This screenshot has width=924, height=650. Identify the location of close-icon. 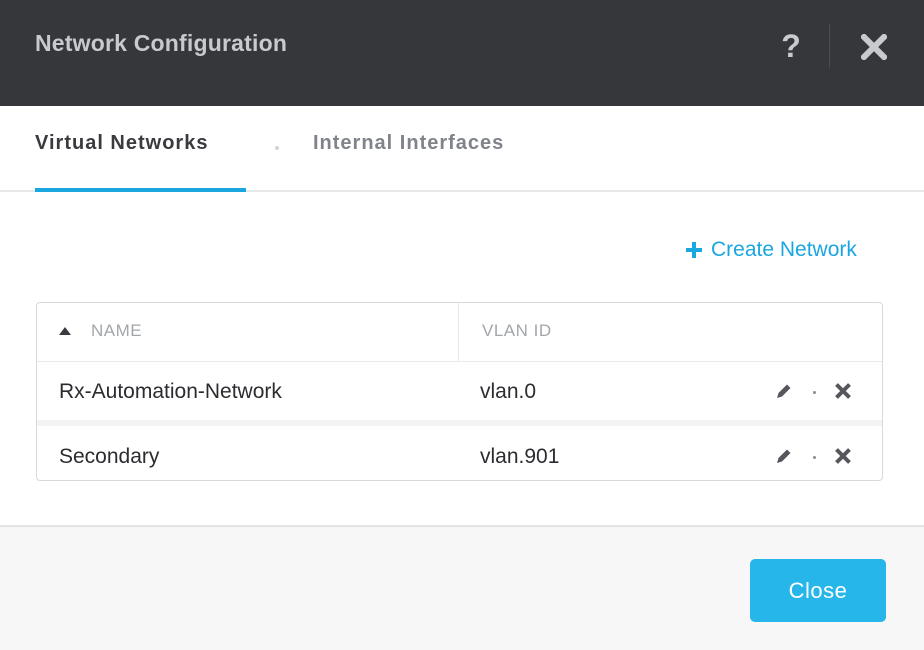
(874, 47).